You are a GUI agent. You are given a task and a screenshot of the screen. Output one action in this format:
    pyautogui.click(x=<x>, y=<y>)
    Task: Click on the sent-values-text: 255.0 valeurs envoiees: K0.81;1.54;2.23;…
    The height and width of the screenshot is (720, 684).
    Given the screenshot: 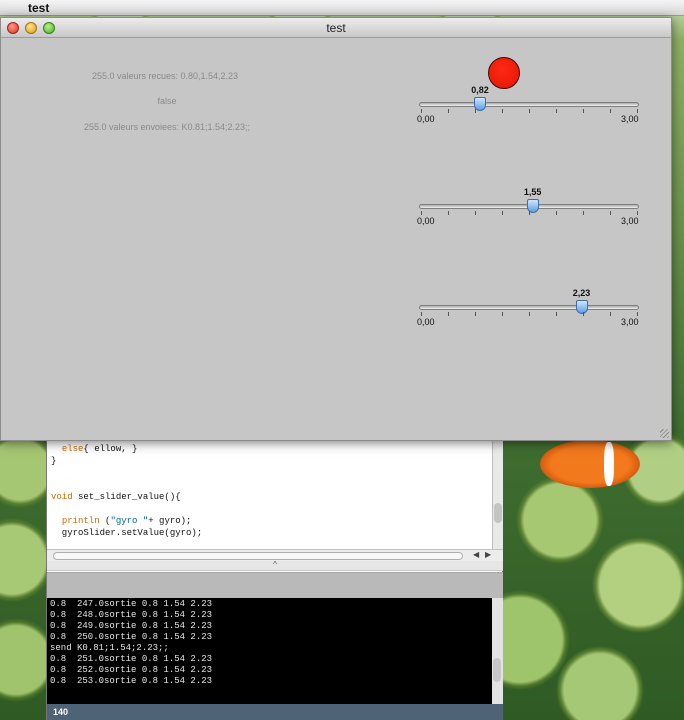 What is the action you would take?
    pyautogui.click(x=167, y=127)
    